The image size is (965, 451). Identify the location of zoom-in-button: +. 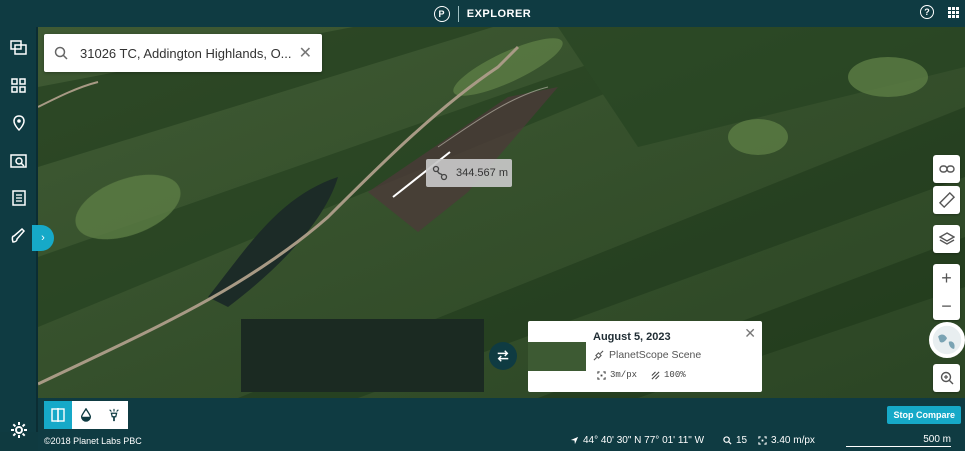
(946, 278).